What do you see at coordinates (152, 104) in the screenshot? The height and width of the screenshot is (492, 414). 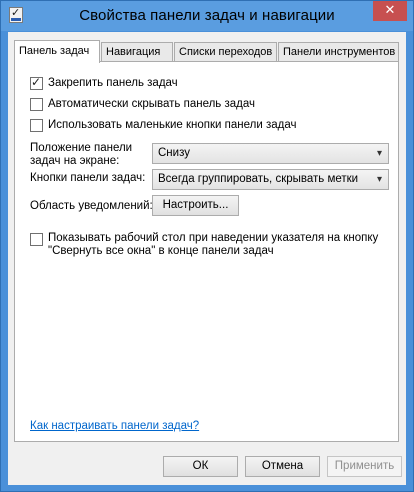 I see `autohide-label: Автоматически скрывать панель задач` at bounding box center [152, 104].